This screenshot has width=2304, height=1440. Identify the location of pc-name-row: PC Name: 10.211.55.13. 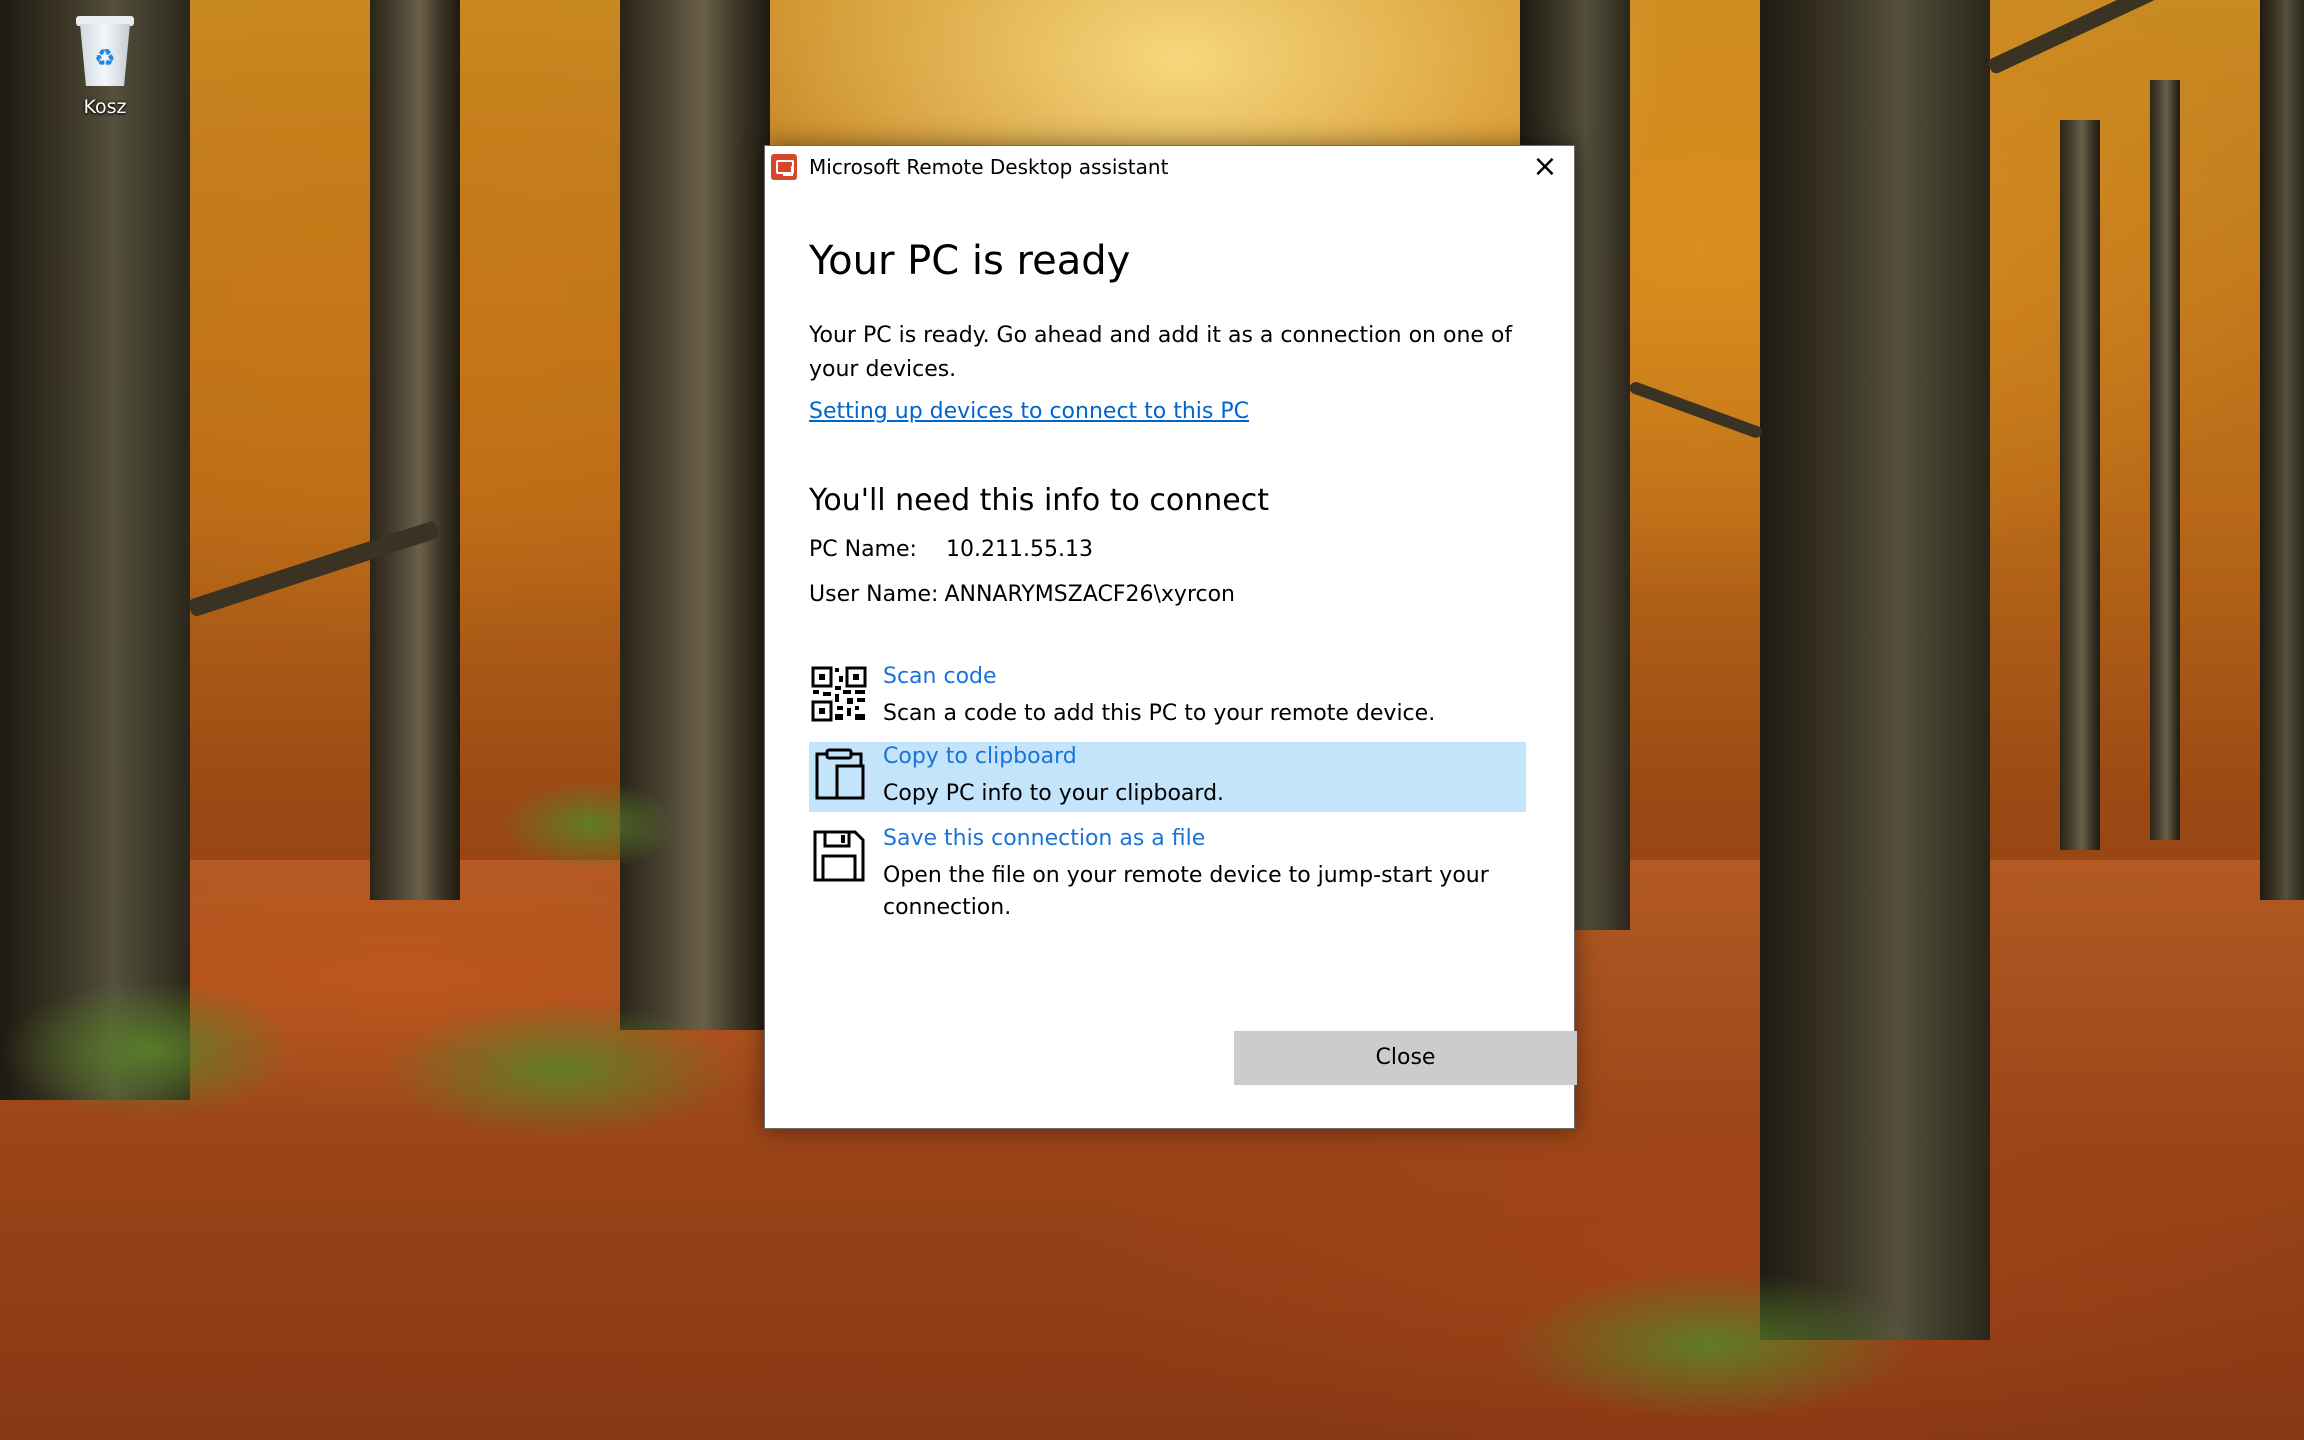
(951, 549).